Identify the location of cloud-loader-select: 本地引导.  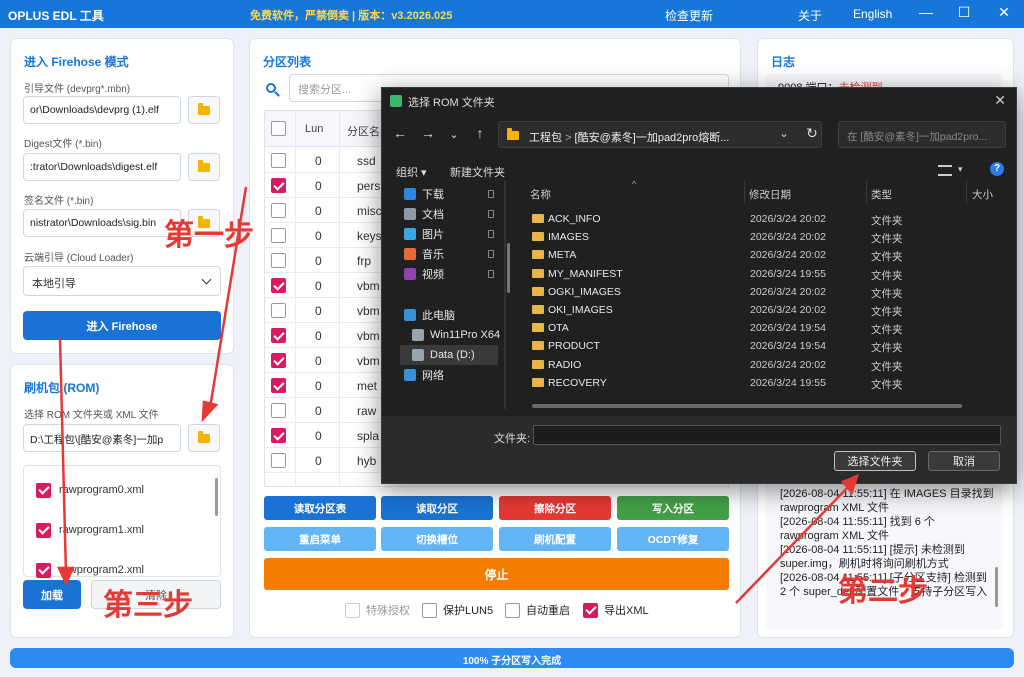
(122, 281).